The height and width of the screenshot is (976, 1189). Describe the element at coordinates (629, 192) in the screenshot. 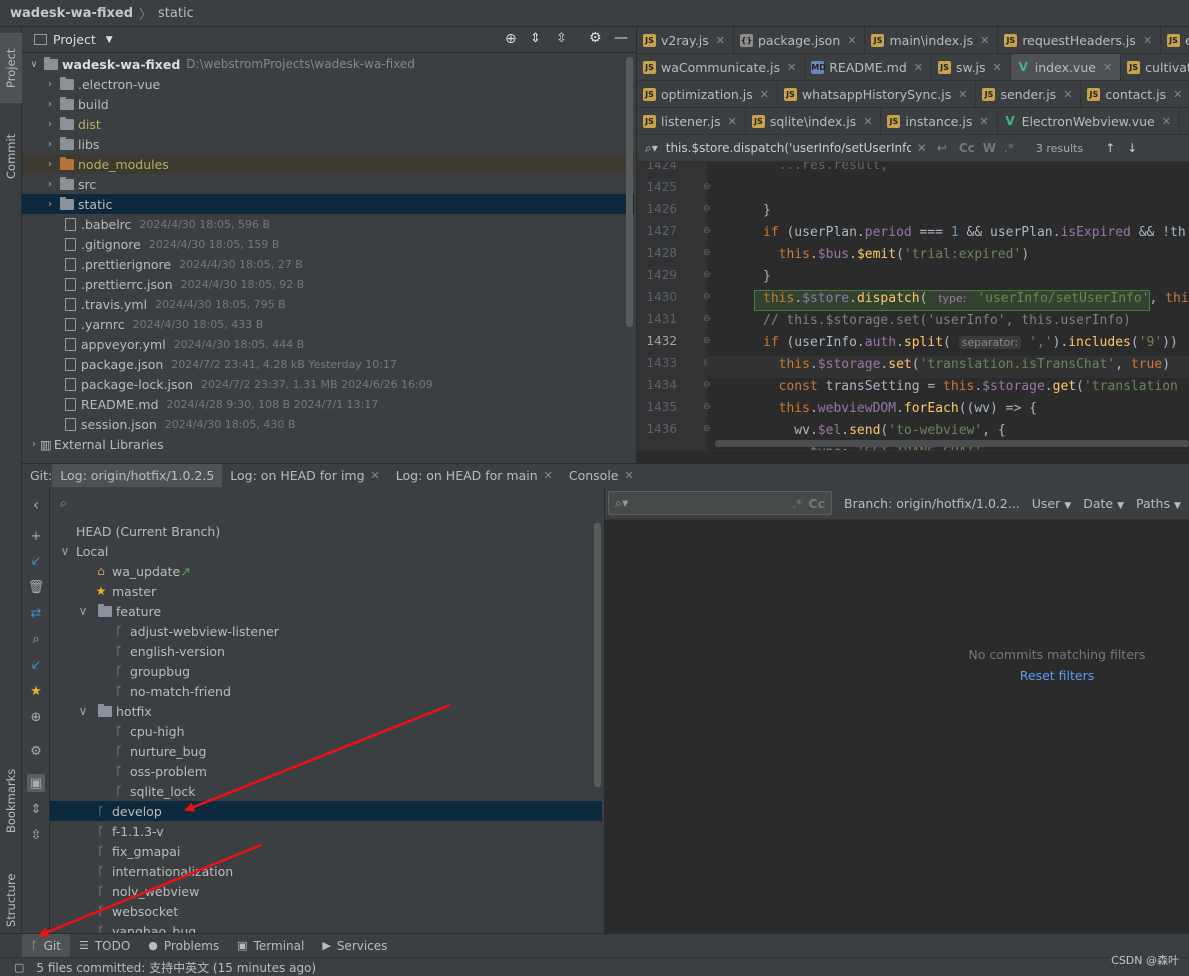

I see `project-scrollbar` at that location.